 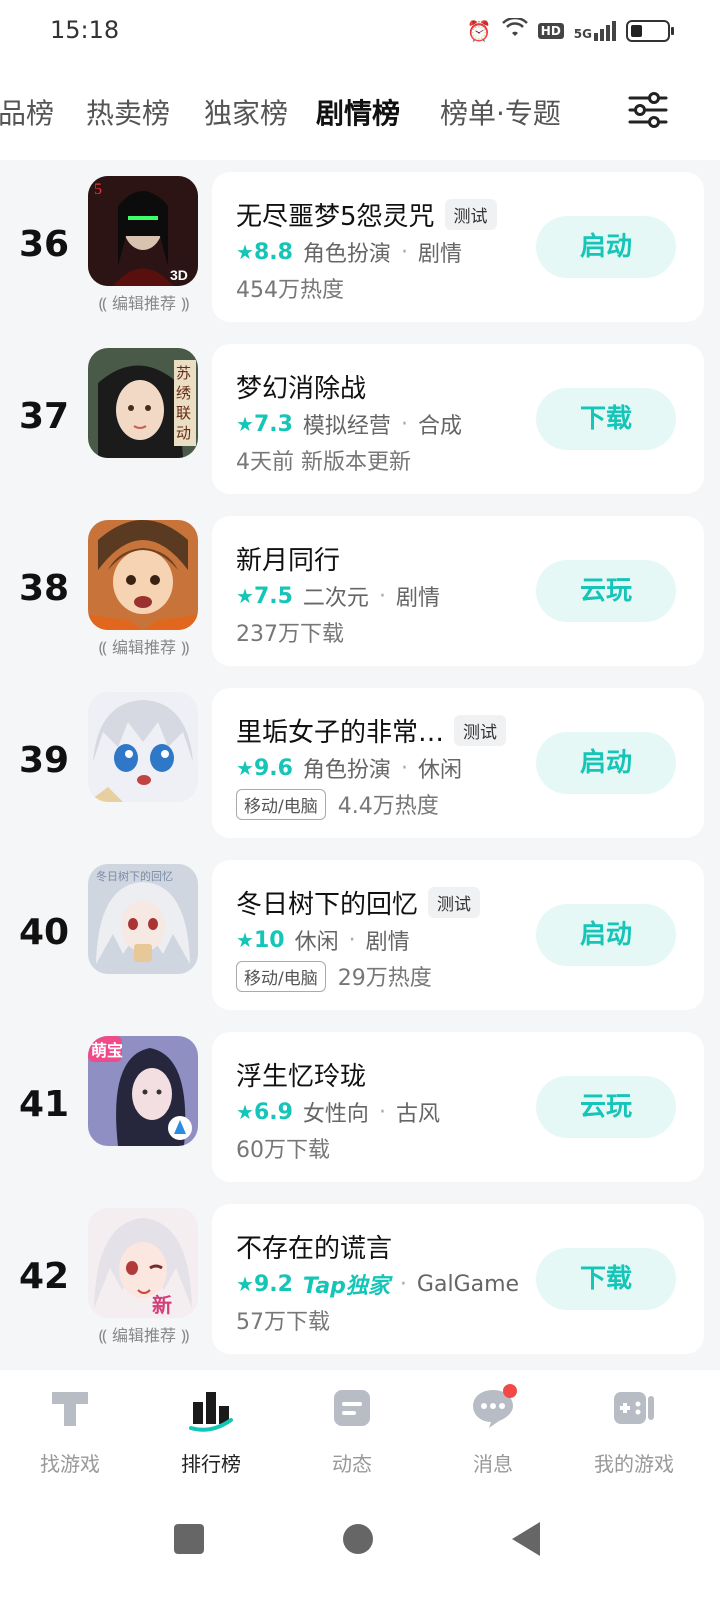 I want to click on nav-find-games: 找游戏, so click(x=70, y=1430).